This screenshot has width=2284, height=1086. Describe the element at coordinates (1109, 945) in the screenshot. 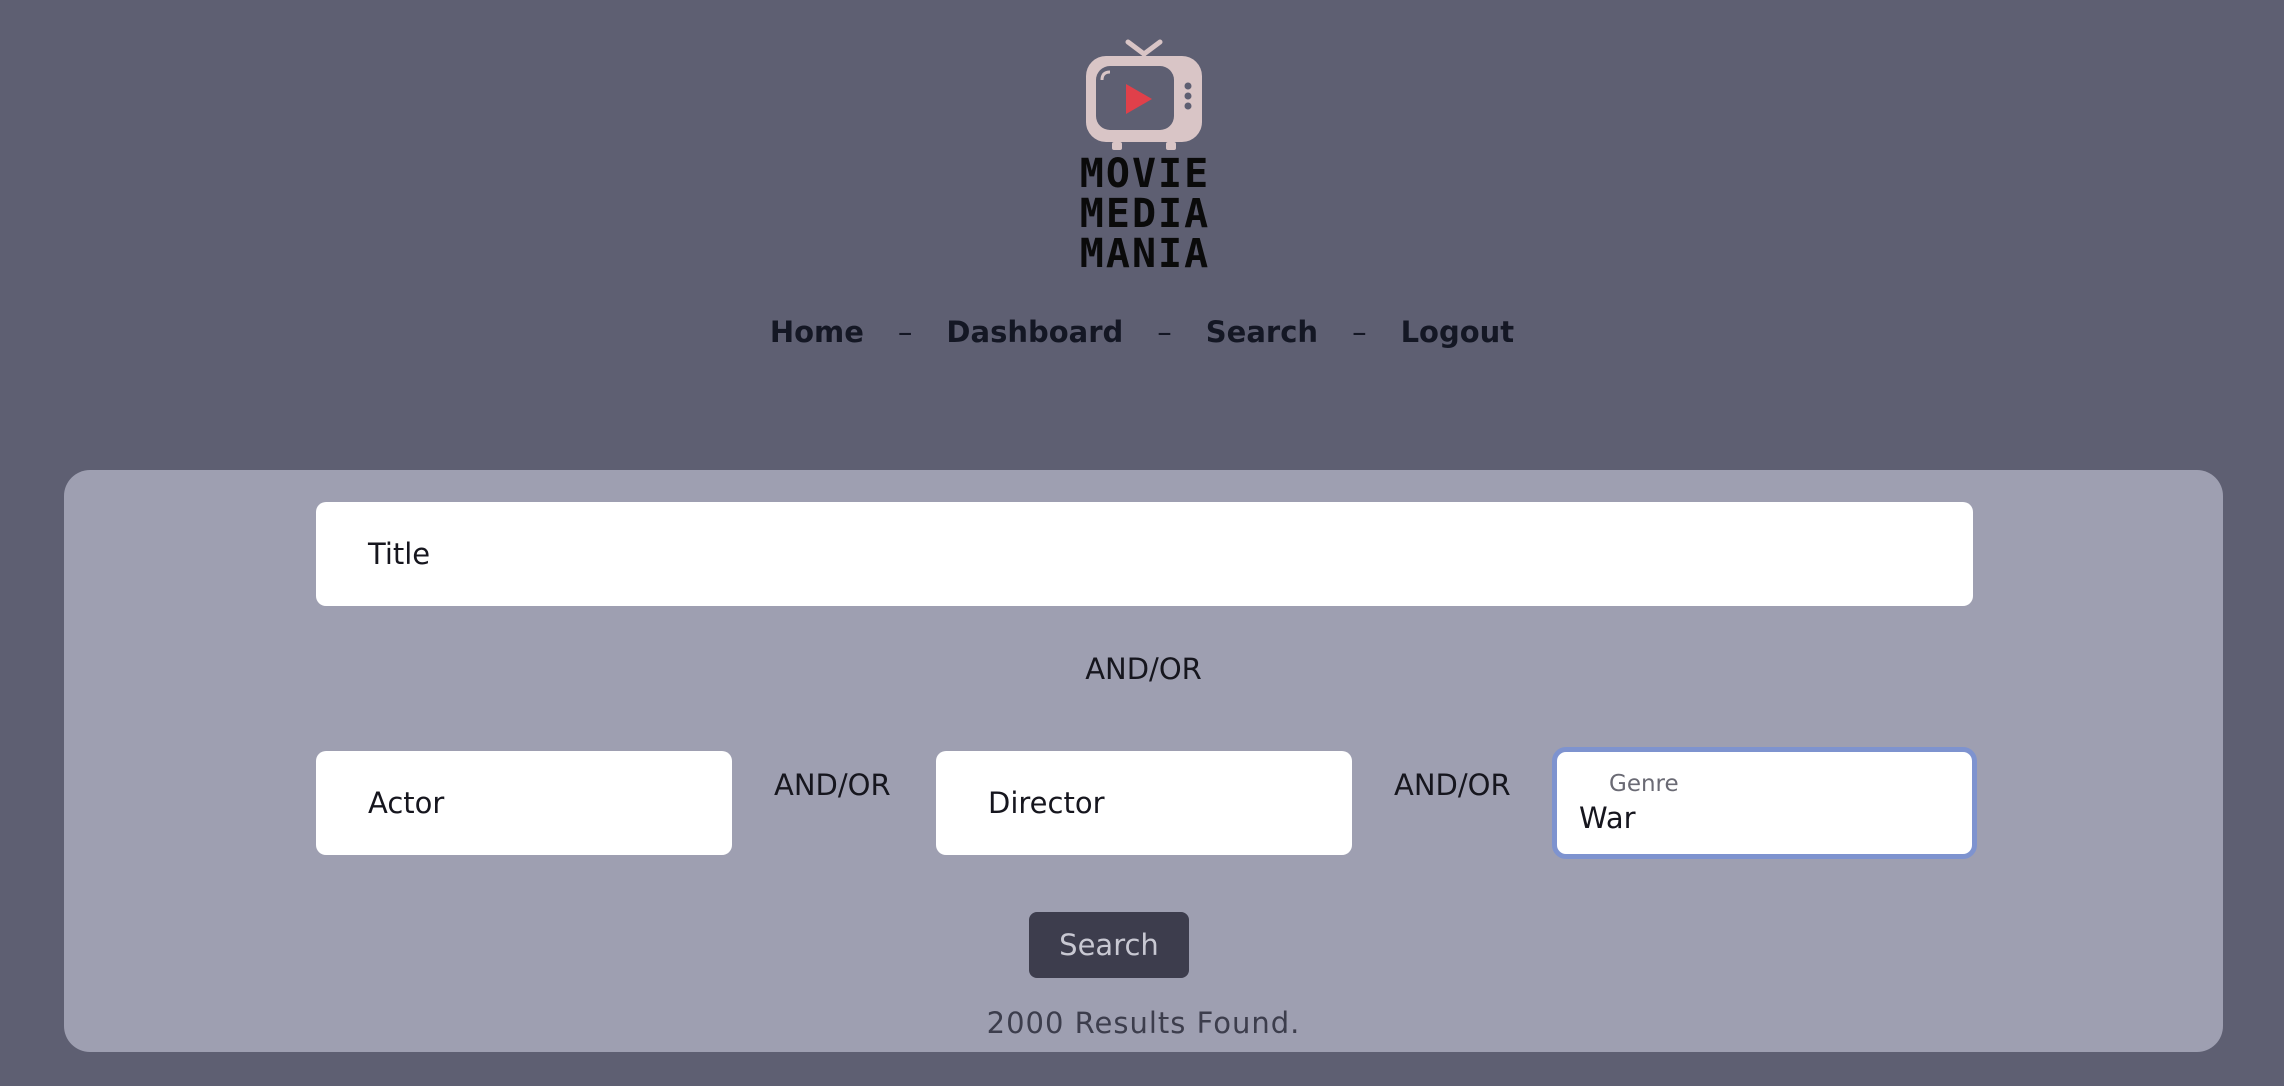

I see `search-button: Search` at that location.